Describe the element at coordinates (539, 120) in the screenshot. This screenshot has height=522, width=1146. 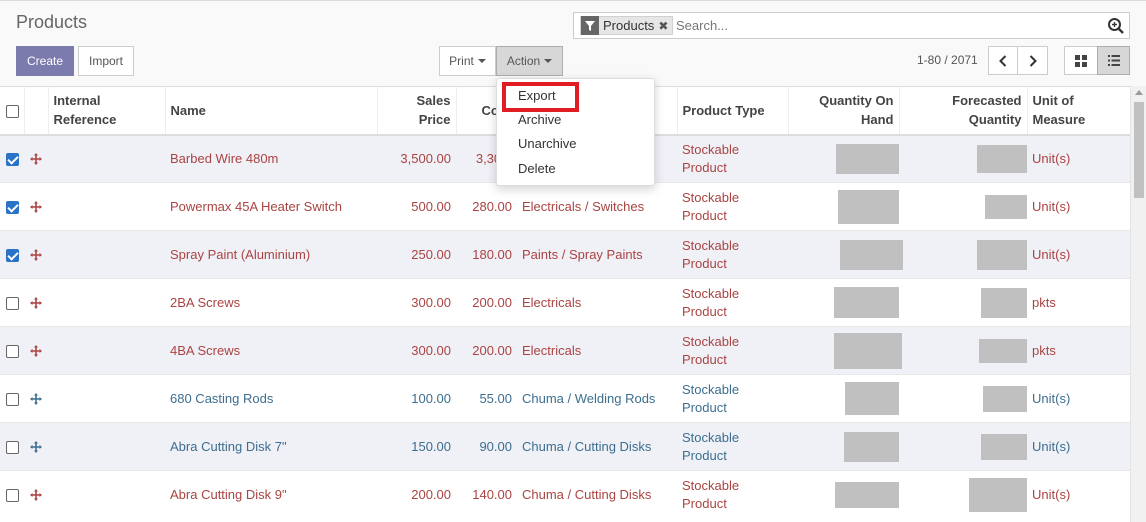
I see `menu-item-archive: Archive` at that location.